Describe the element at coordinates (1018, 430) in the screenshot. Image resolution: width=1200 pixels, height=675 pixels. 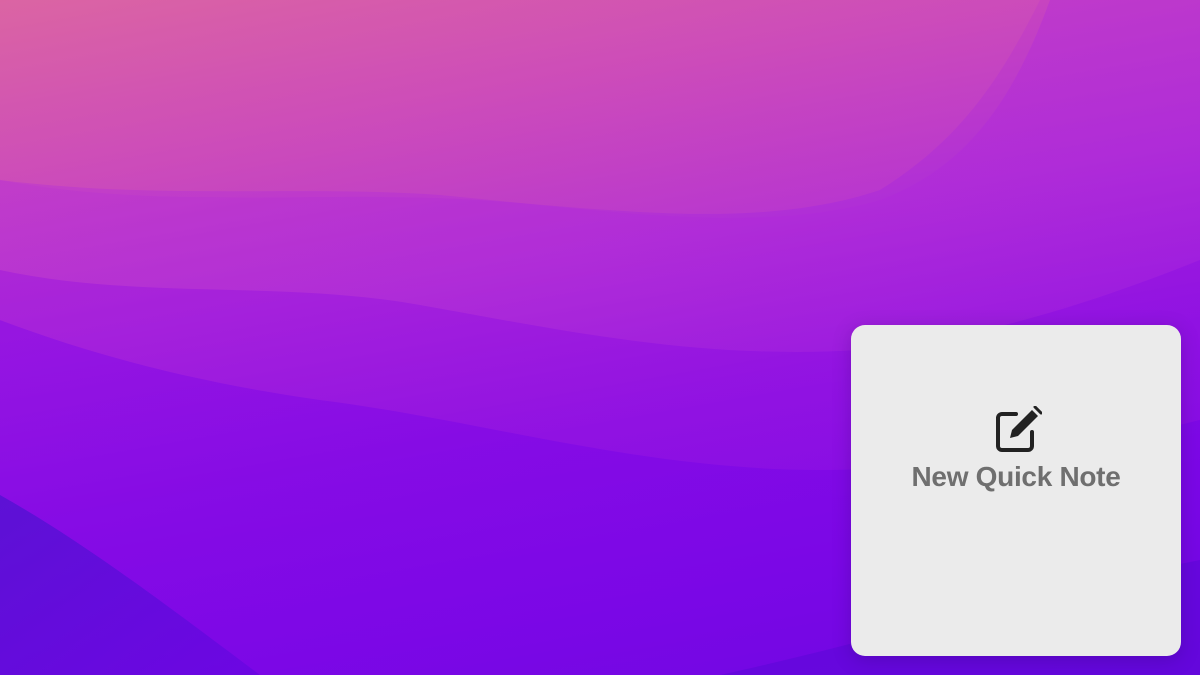
I see `compose-note-icon` at that location.